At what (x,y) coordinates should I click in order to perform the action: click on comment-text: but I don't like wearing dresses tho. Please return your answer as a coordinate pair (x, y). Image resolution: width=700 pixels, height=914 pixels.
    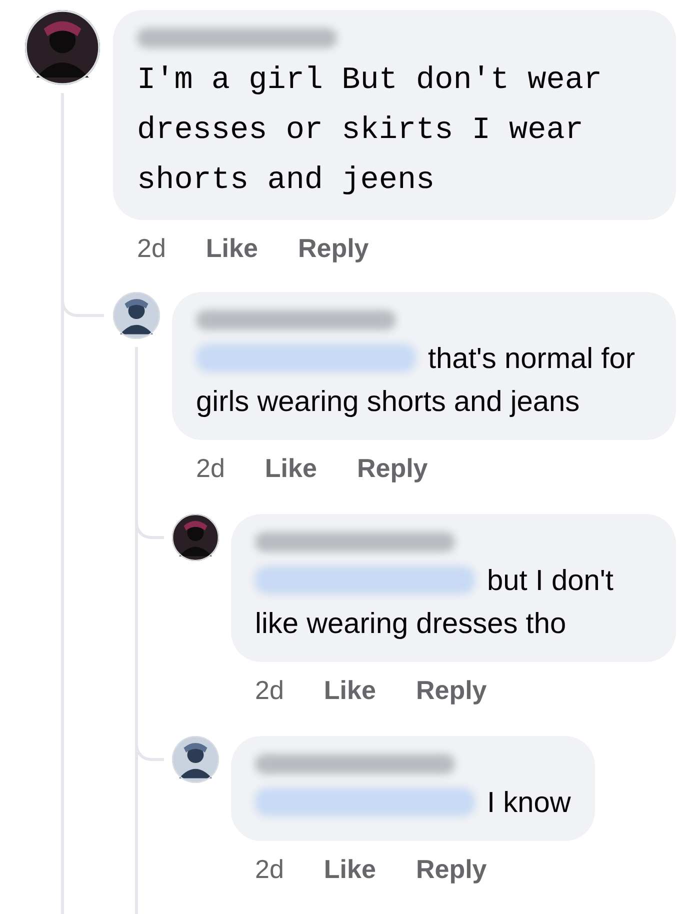
    Looking at the image, I should click on (434, 602).